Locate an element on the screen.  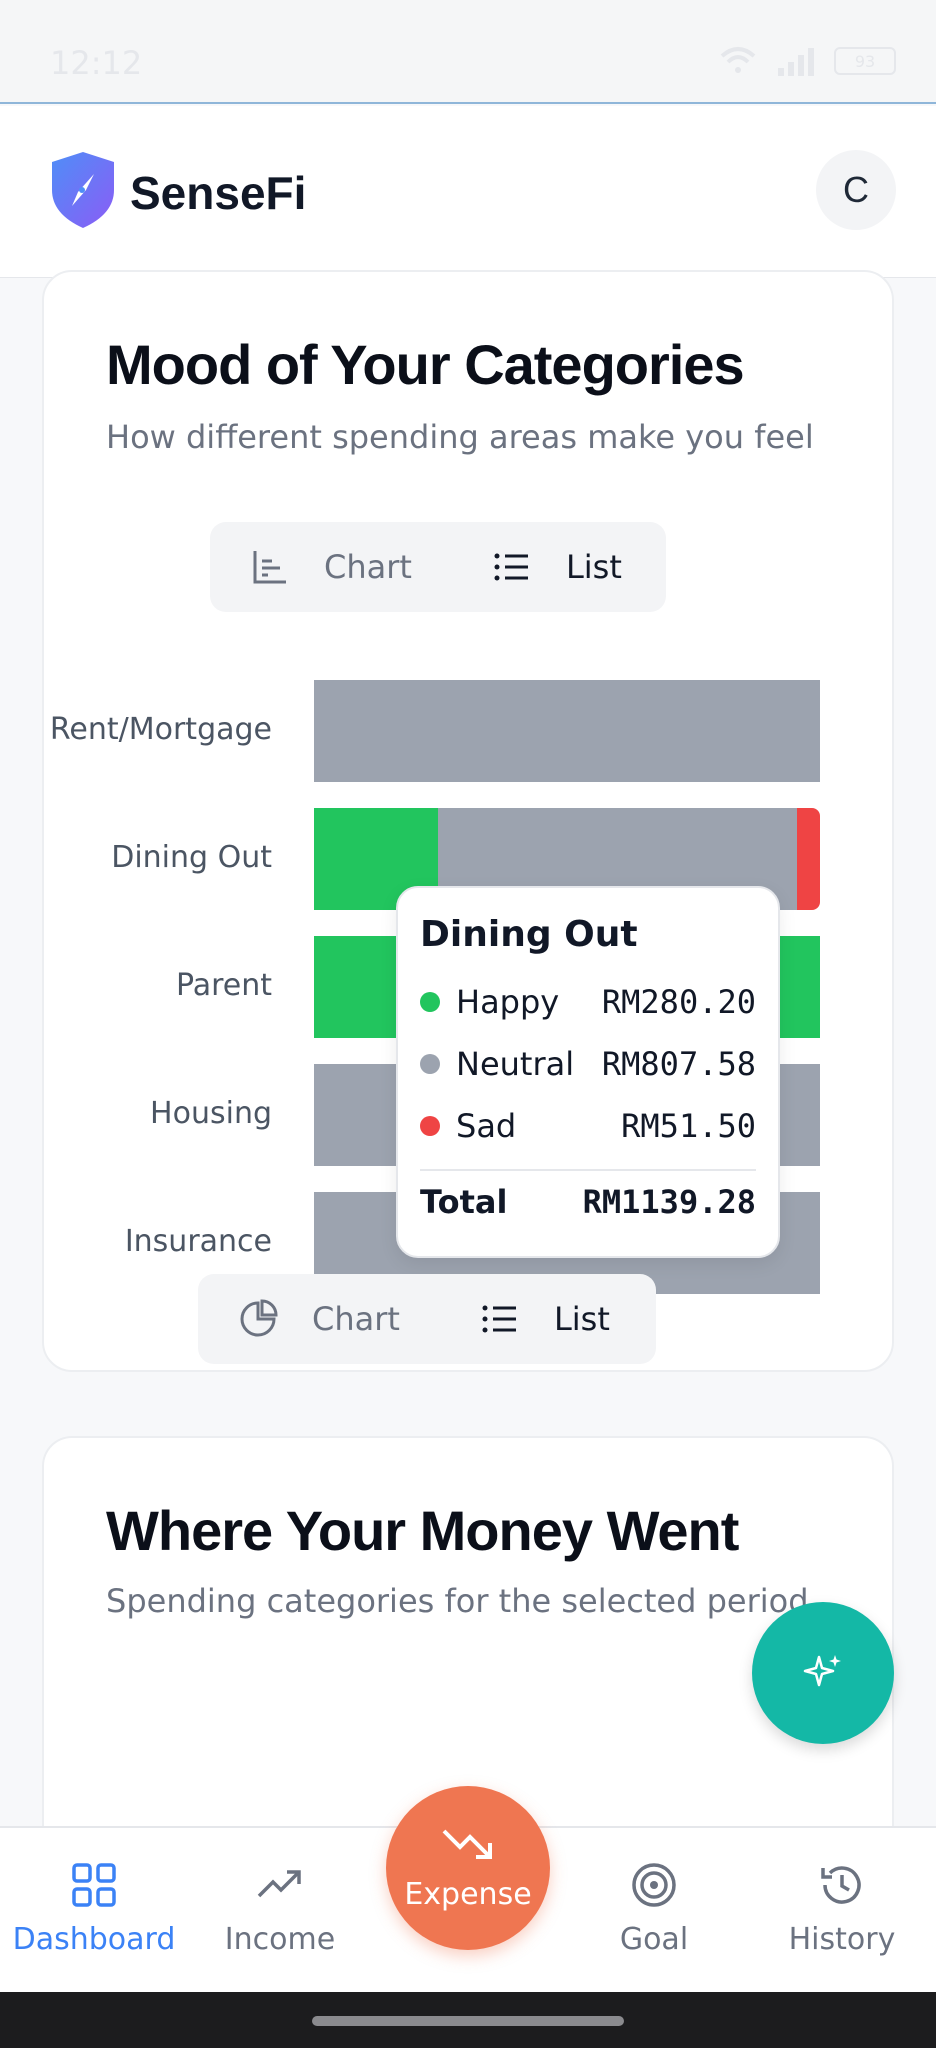
card-title: Mood of Your Categories is located at coordinates (425, 364).